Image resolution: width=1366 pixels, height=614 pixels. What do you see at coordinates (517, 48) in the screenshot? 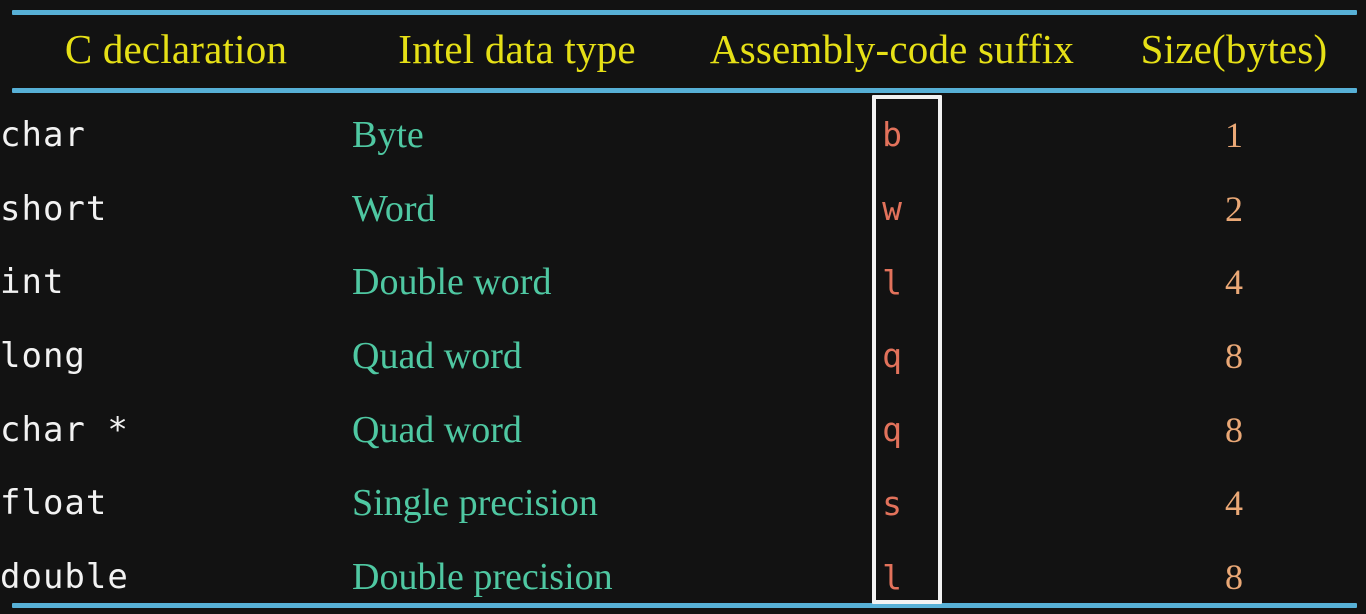
I see `column-header-intel-data-type: Intel data type` at bounding box center [517, 48].